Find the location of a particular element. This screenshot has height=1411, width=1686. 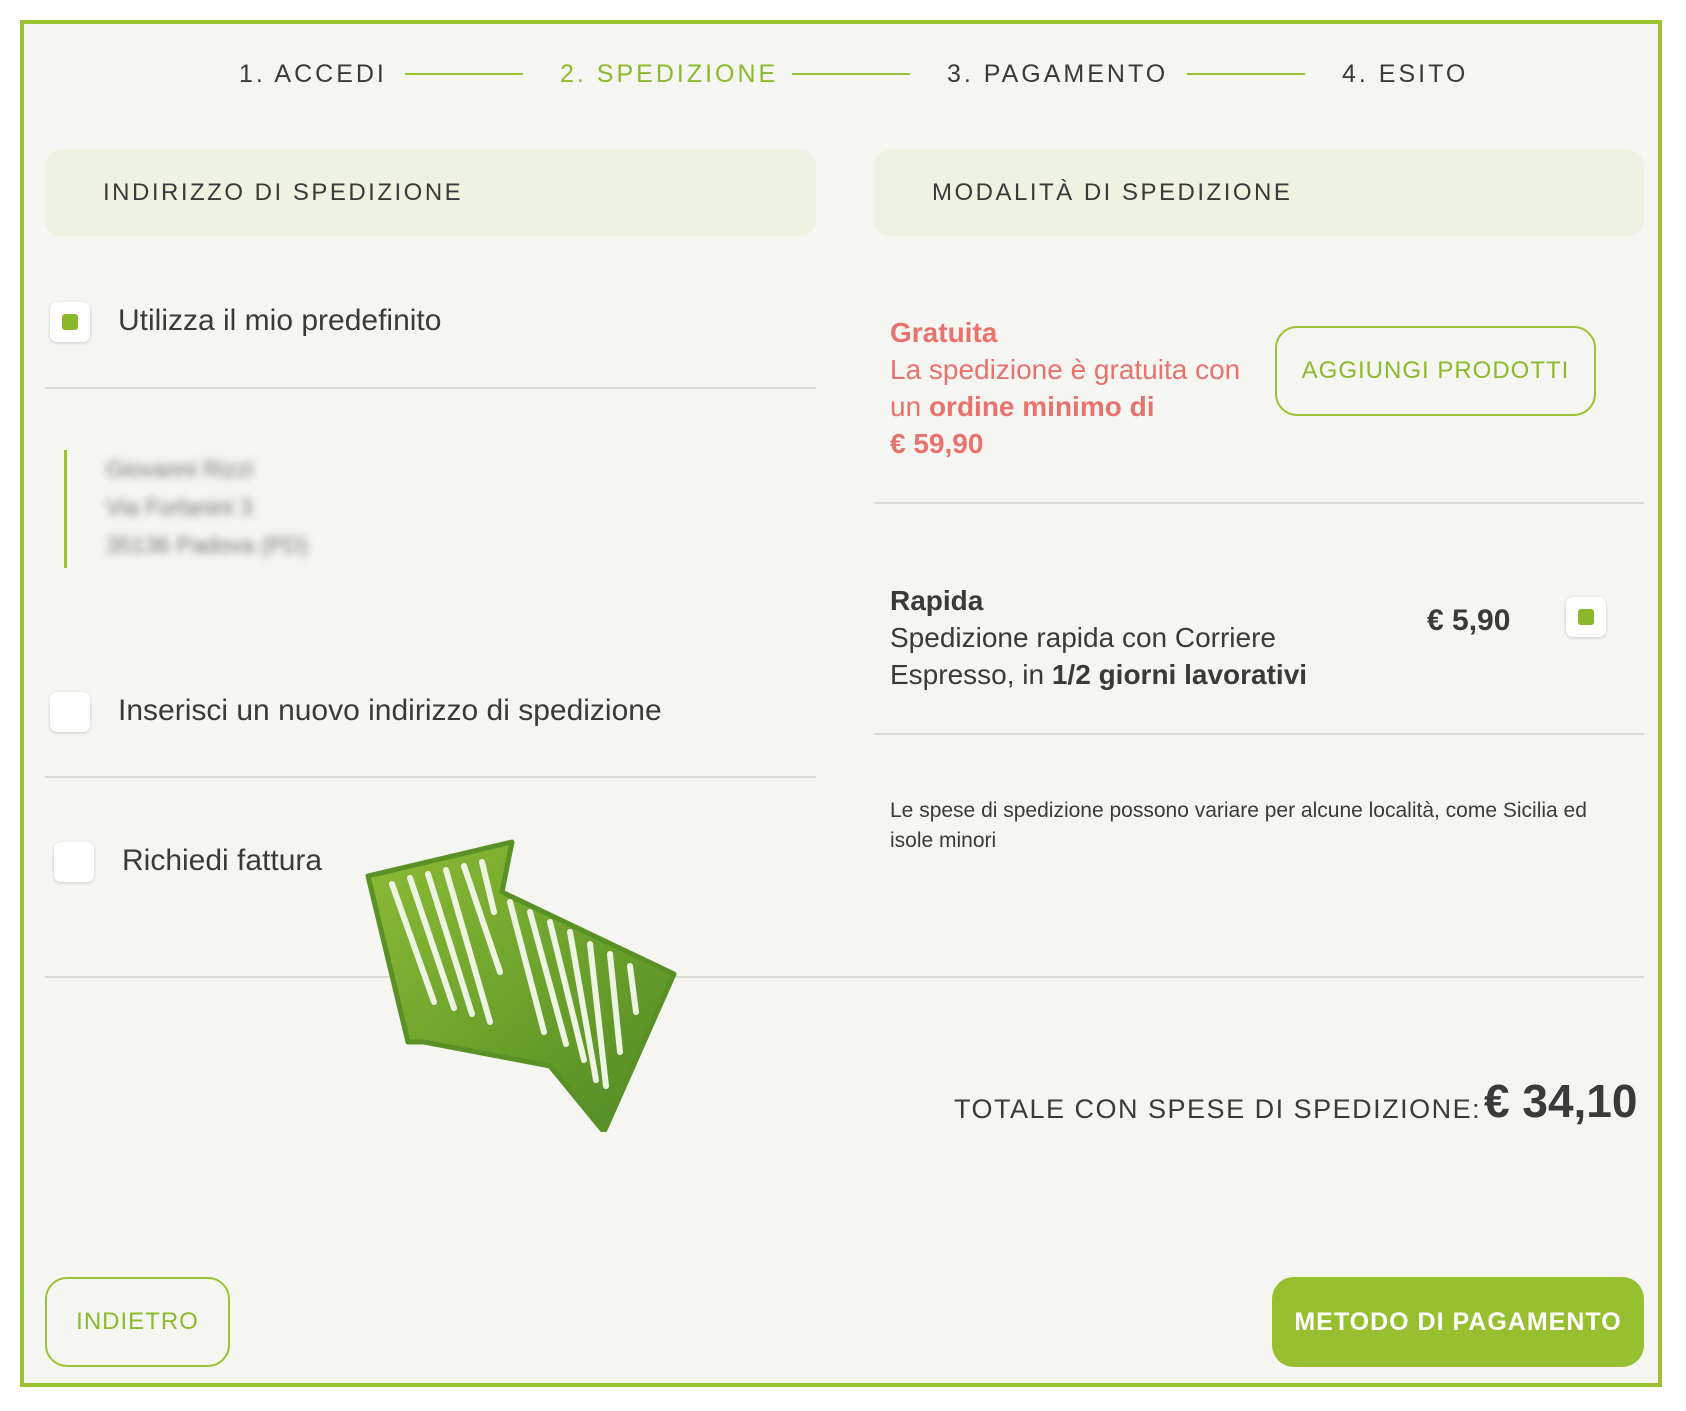

invoice-checkbox is located at coordinates (74, 862).